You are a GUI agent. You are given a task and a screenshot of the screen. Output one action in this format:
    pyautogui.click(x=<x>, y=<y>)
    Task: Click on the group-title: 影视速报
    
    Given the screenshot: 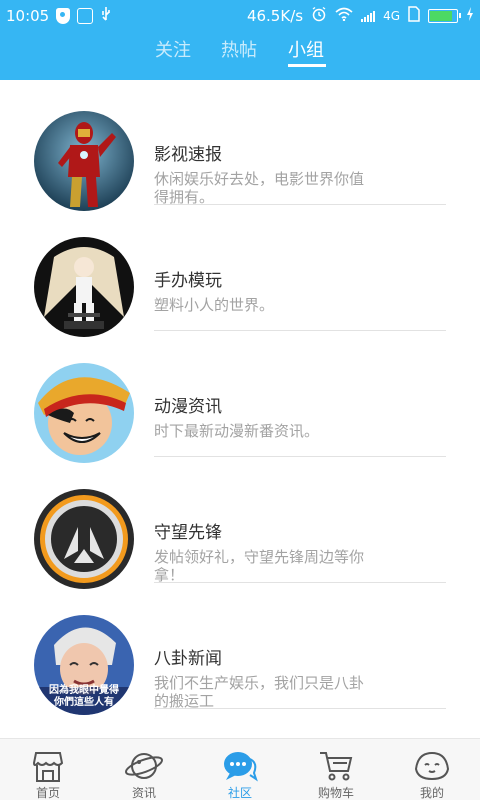 What is the action you would take?
    pyautogui.click(x=188, y=155)
    